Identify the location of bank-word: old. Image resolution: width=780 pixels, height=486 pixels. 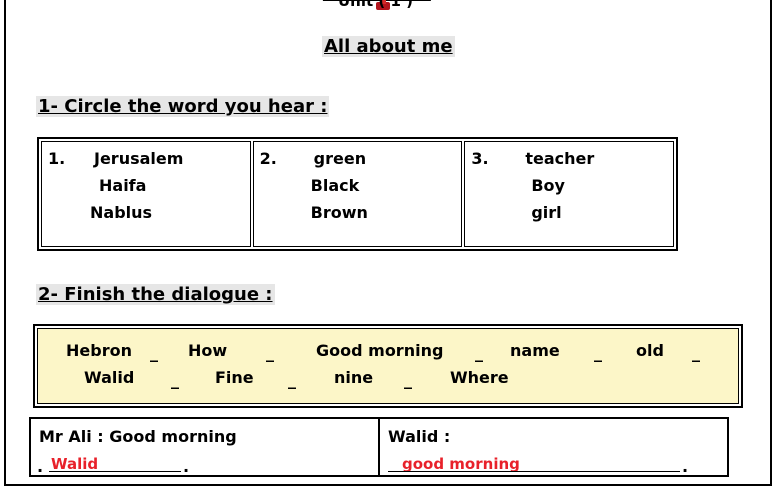
(650, 350).